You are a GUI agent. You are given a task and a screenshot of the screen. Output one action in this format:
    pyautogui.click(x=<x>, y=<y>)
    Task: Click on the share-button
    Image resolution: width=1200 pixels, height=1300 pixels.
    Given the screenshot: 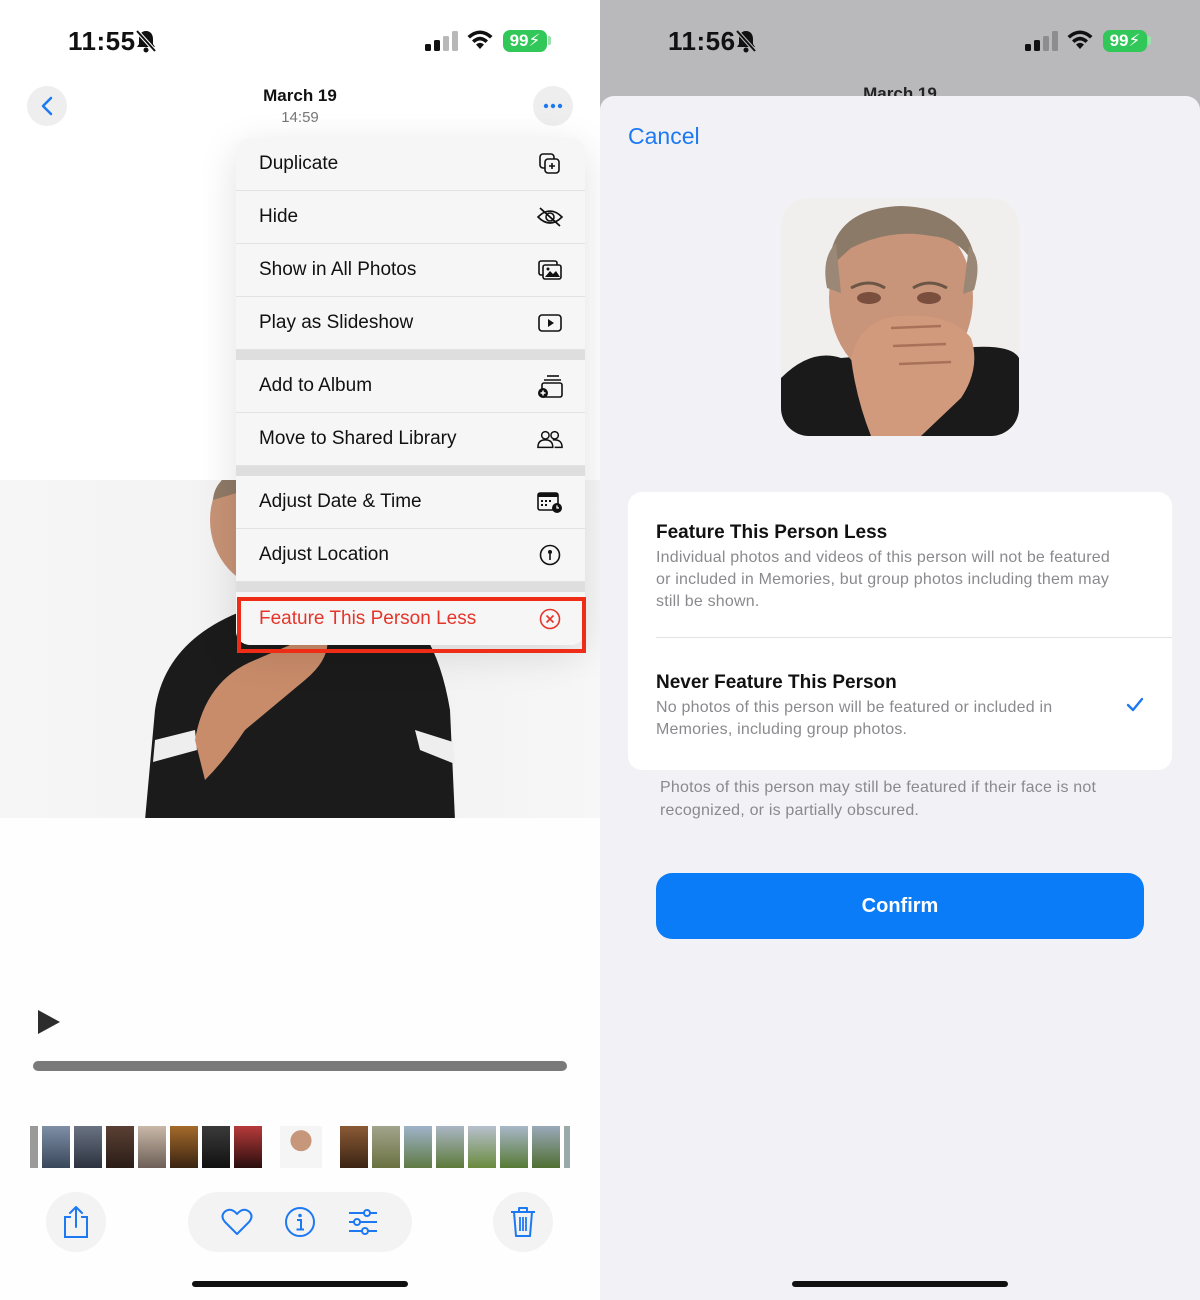 What is the action you would take?
    pyautogui.click(x=76, y=1222)
    